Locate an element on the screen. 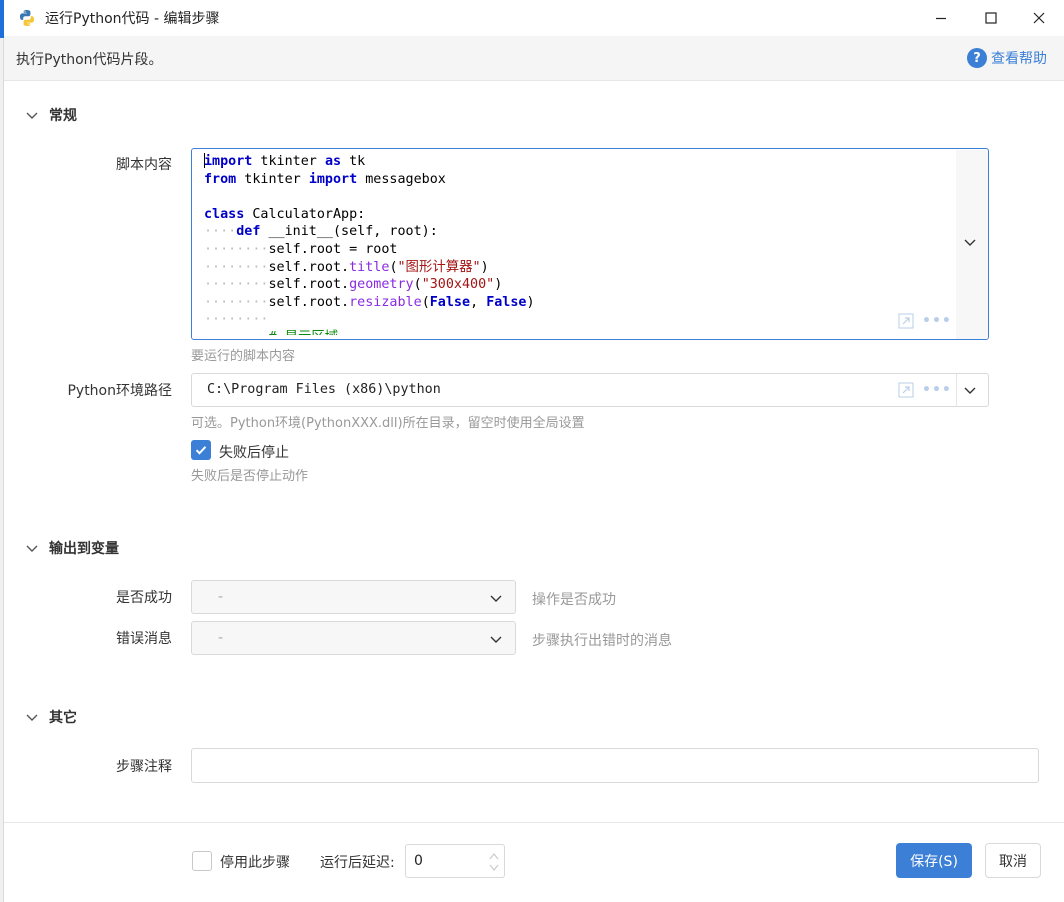 The image size is (1064, 902). maximize-icon is located at coordinates (991, 18).